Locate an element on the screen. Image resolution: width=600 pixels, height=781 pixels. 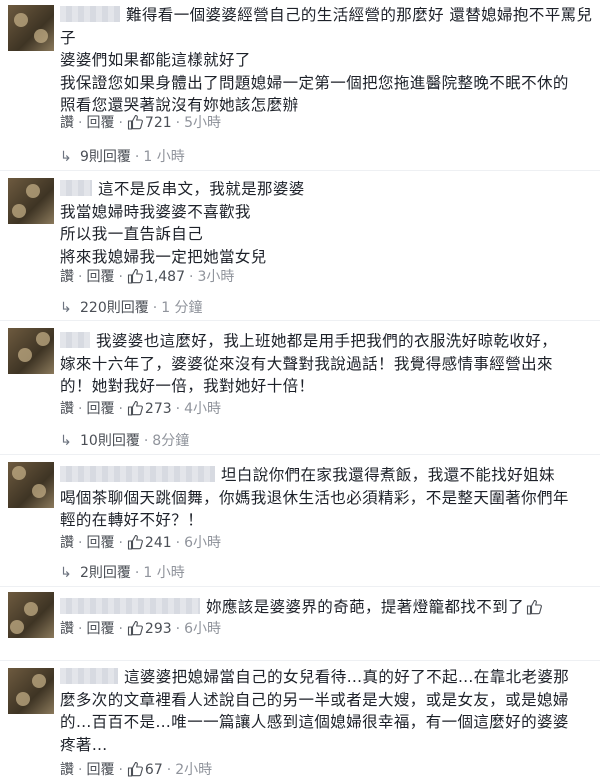
like-count: 273 is located at coordinates (158, 409).